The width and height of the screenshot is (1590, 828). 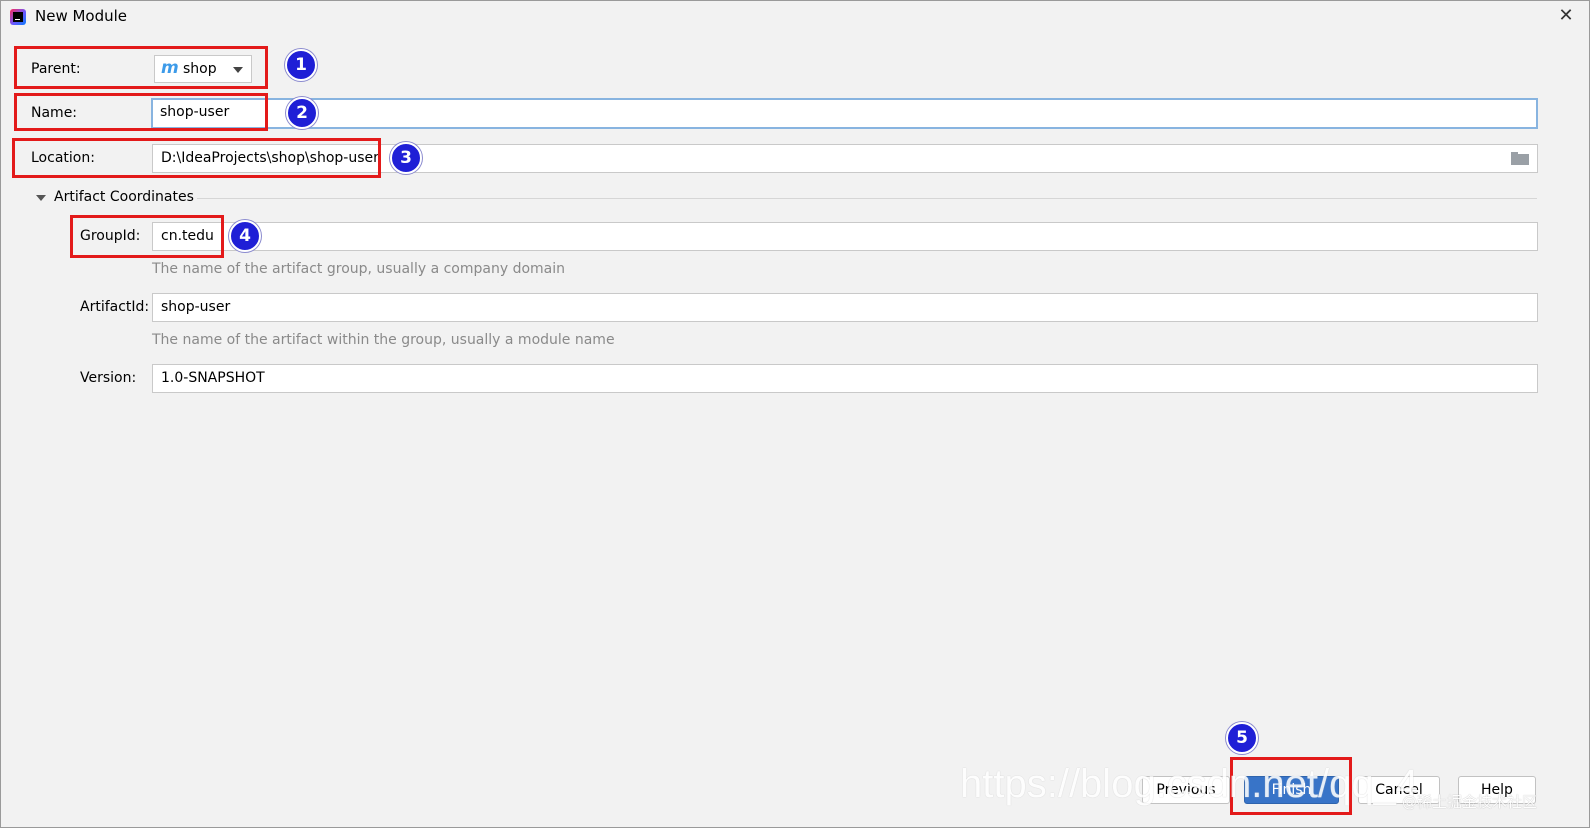 I want to click on name-field: shop-user, so click(x=844, y=113).